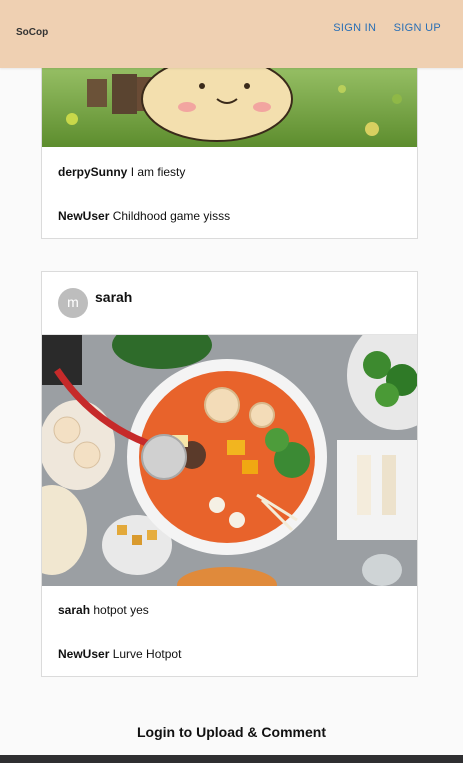 The height and width of the screenshot is (763, 463). Describe the element at coordinates (354, 28) in the screenshot. I see `sign-in-link: SIGN IN` at that location.